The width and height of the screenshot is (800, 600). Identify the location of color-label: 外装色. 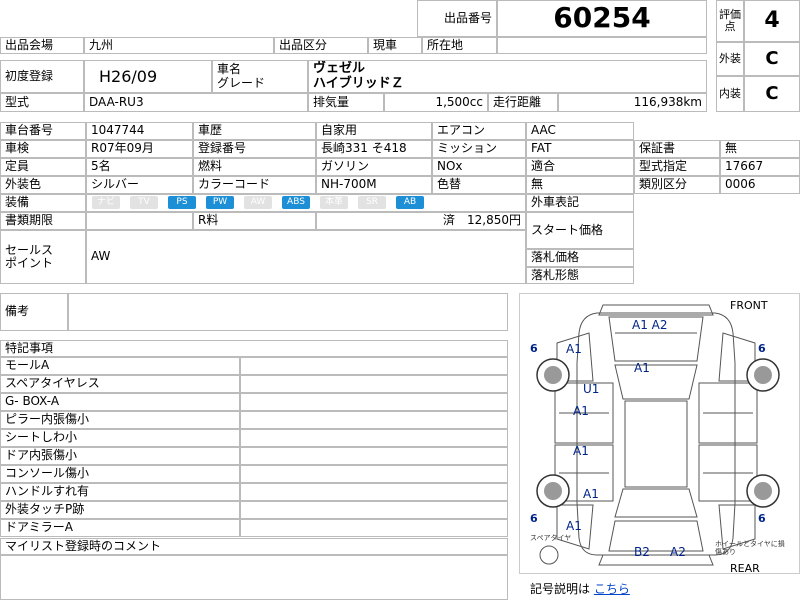
(43, 185).